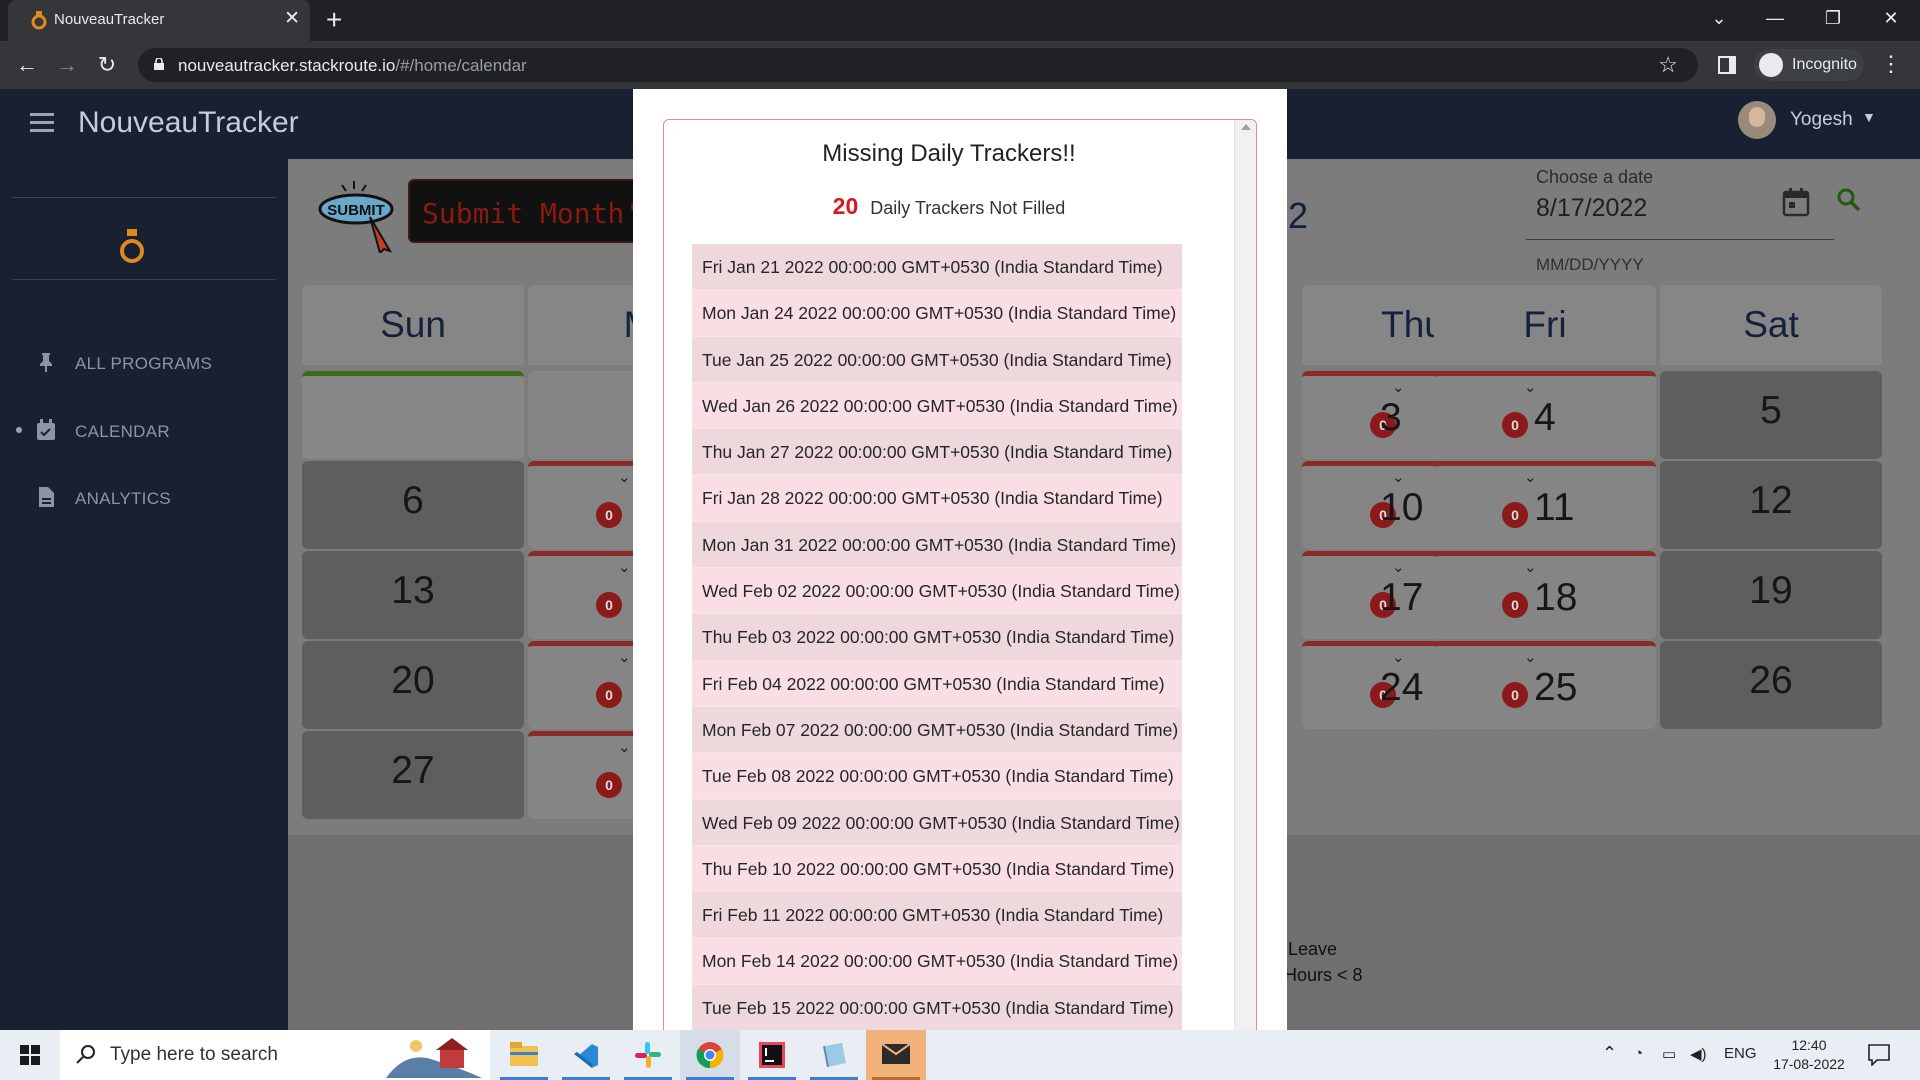  What do you see at coordinates (132, 246) in the screenshot?
I see `app-logo-icon` at bounding box center [132, 246].